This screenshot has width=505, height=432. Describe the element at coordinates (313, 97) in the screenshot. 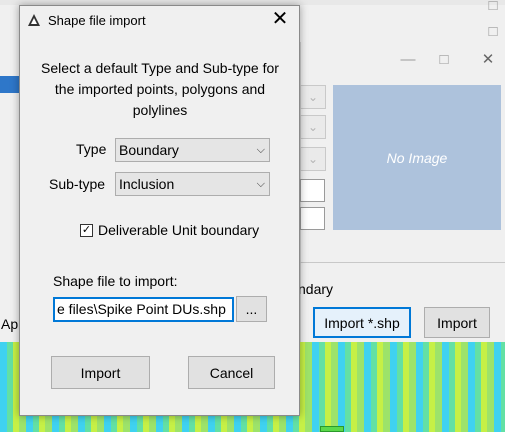

I see `background-combo-1: ⌄` at that location.